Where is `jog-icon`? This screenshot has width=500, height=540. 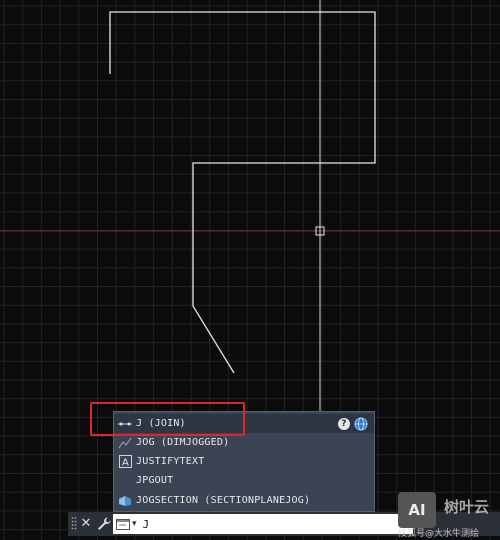
jog-icon is located at coordinates (125, 443).